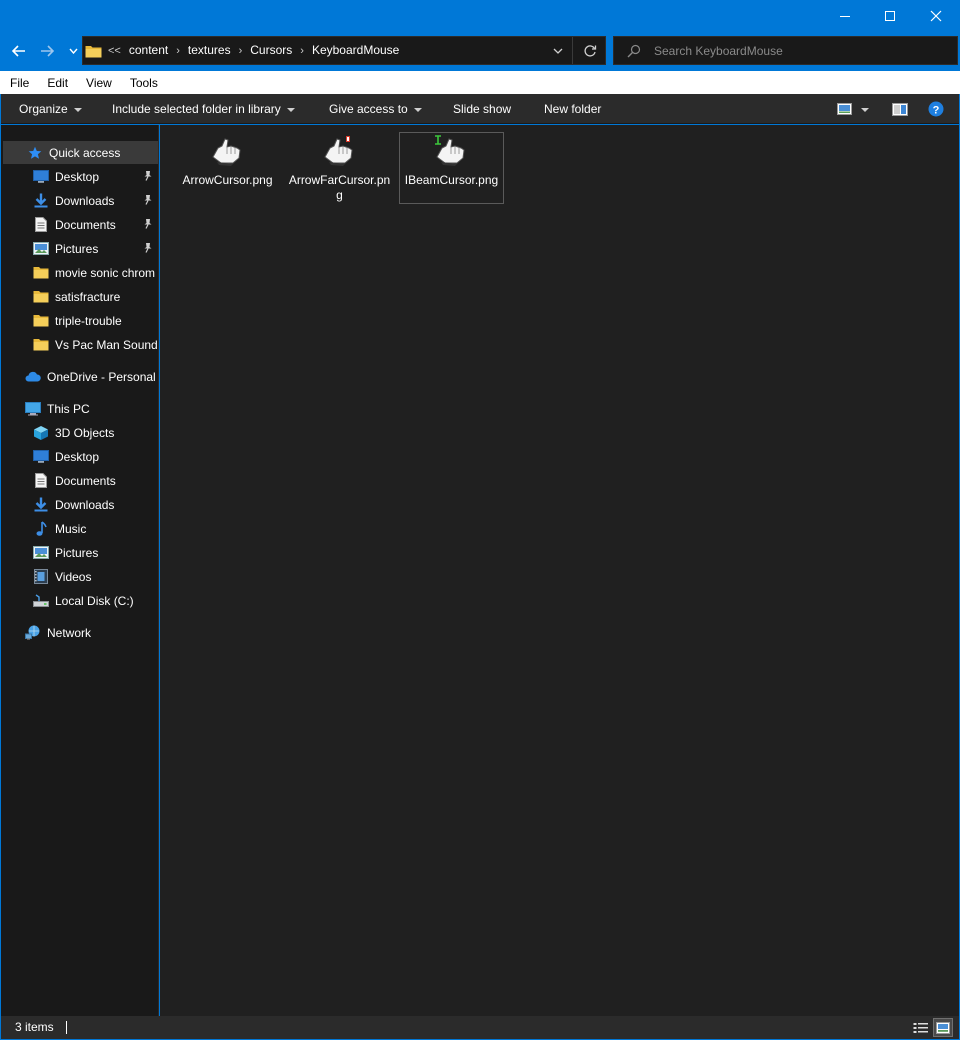 The image size is (960, 1040). I want to click on menu-view: View, so click(98, 83).